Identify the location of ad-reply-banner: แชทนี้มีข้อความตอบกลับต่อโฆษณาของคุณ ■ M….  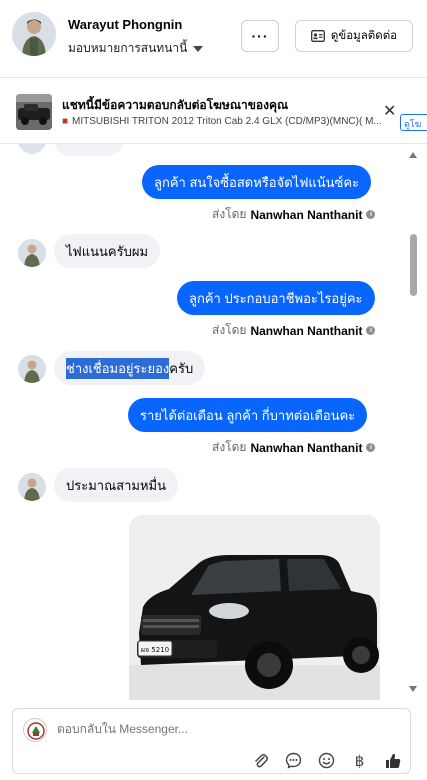
(213, 111).